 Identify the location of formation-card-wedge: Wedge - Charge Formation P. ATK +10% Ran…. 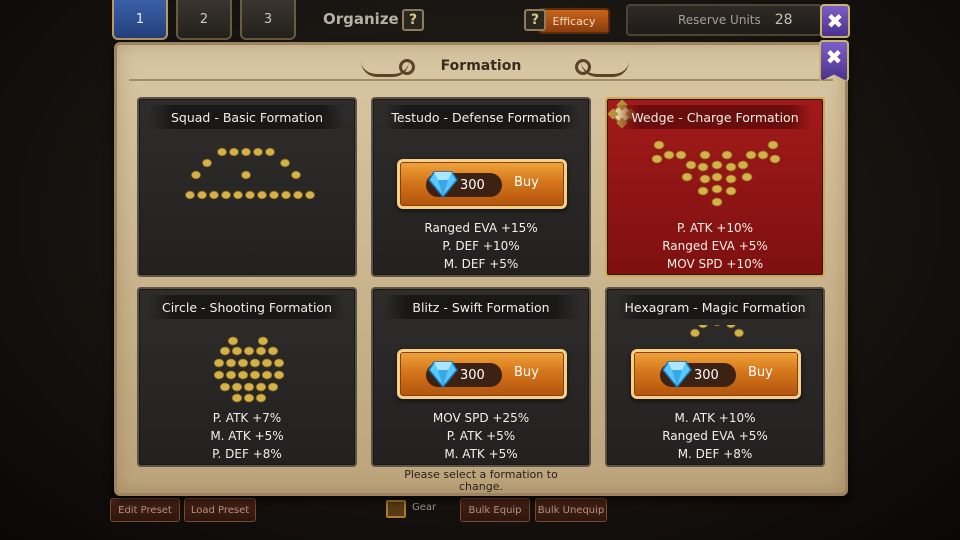
(715, 187).